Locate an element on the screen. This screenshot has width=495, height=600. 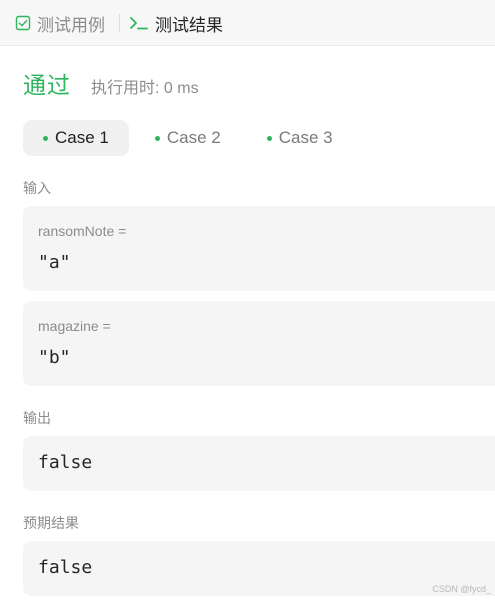
case-tabs: Case 1 Case 2 Case 3 is located at coordinates (191, 138).